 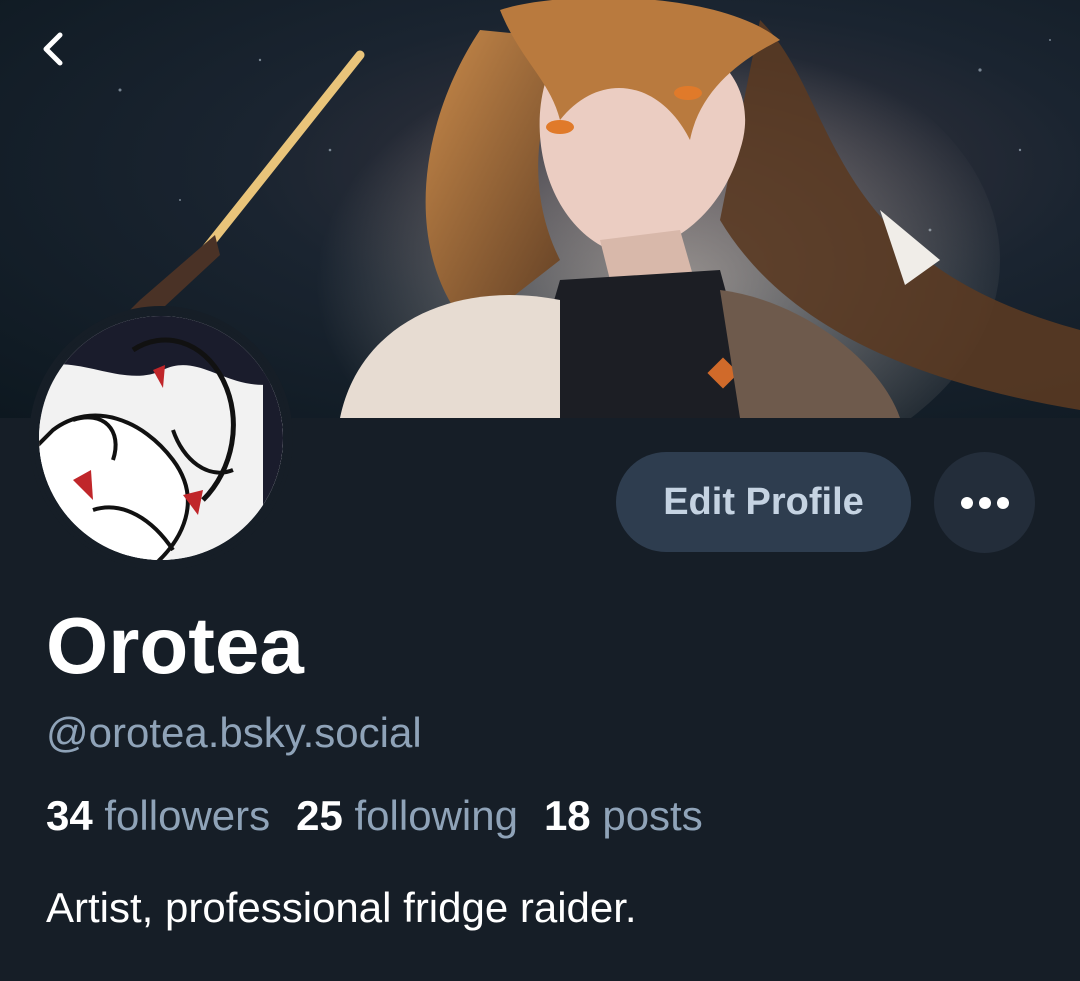 I want to click on back-button, so click(x=53, y=49).